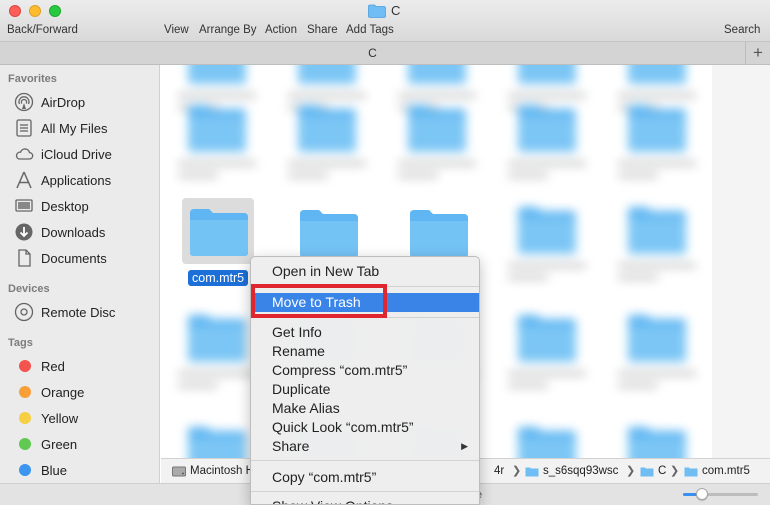  I want to click on sidebar-item-tag-yellow: Yellow, so click(46, 418).